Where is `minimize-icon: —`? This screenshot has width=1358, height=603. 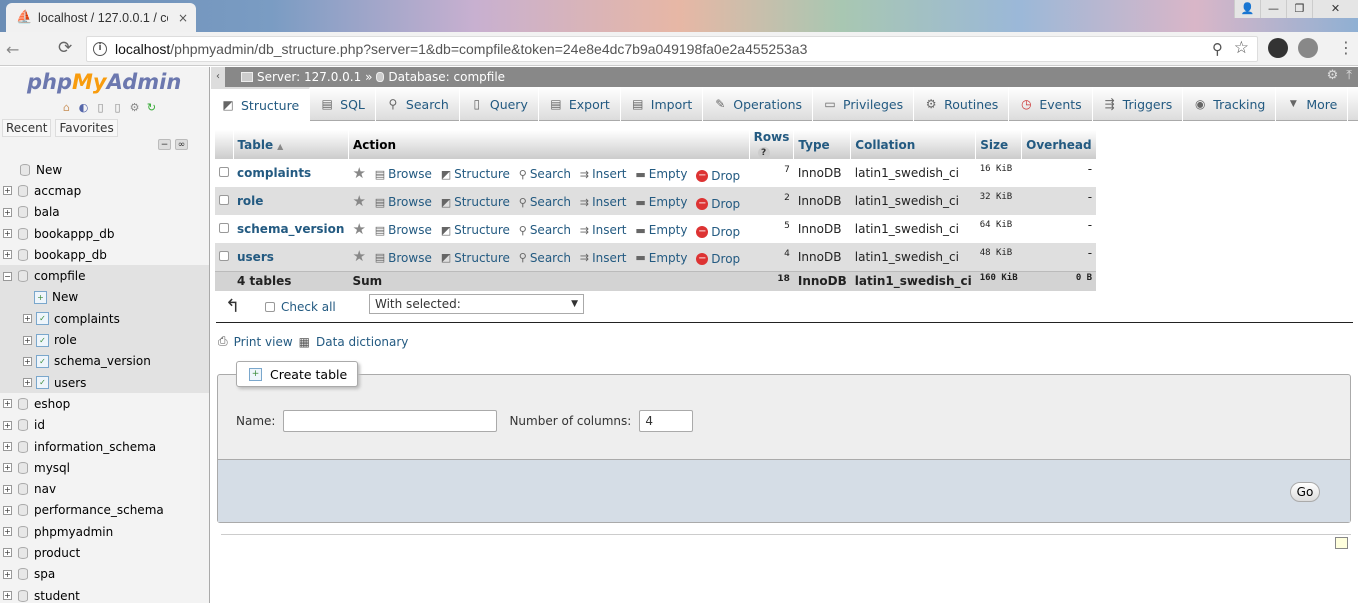 minimize-icon: — is located at coordinates (1273, 9).